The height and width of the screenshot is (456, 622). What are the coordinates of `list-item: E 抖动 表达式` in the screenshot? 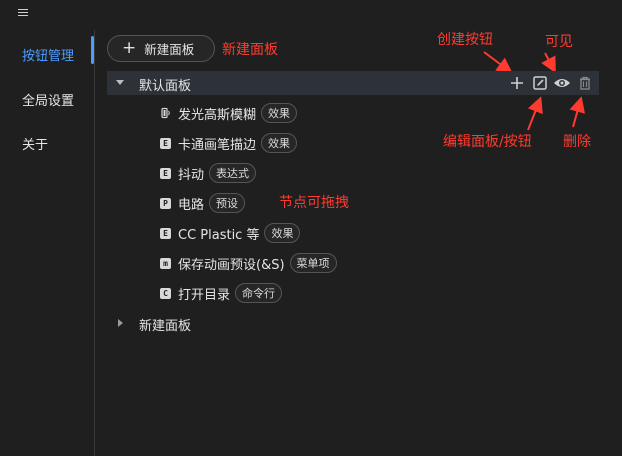 It's located at (208, 173).